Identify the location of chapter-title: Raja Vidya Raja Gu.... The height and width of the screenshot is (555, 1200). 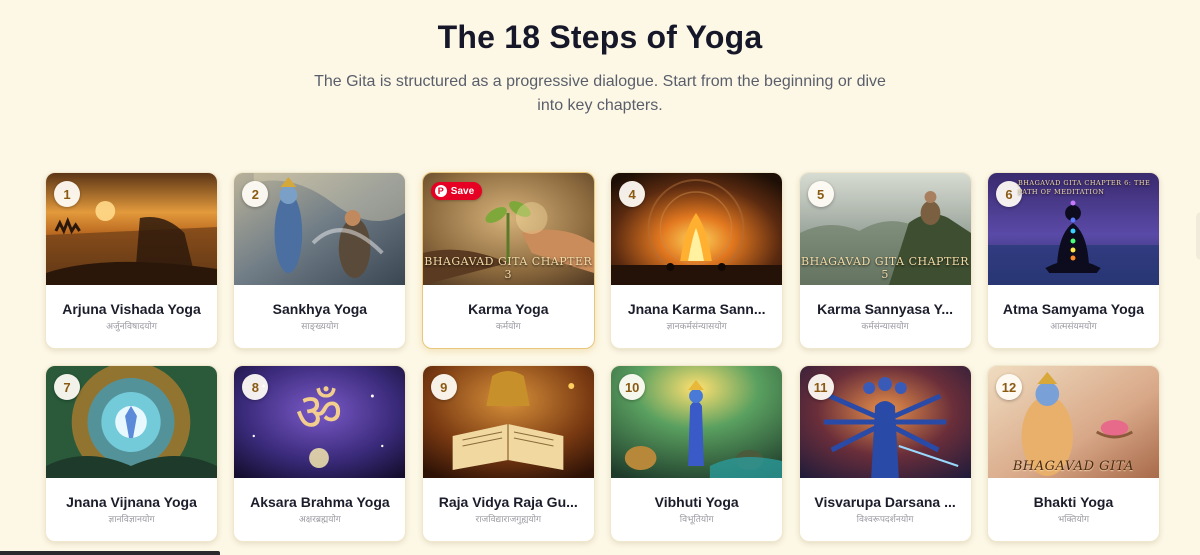
(508, 502).